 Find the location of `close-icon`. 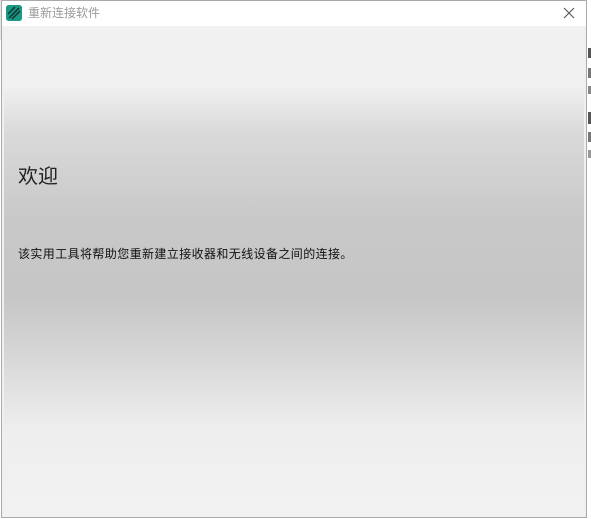

close-icon is located at coordinates (569, 13).